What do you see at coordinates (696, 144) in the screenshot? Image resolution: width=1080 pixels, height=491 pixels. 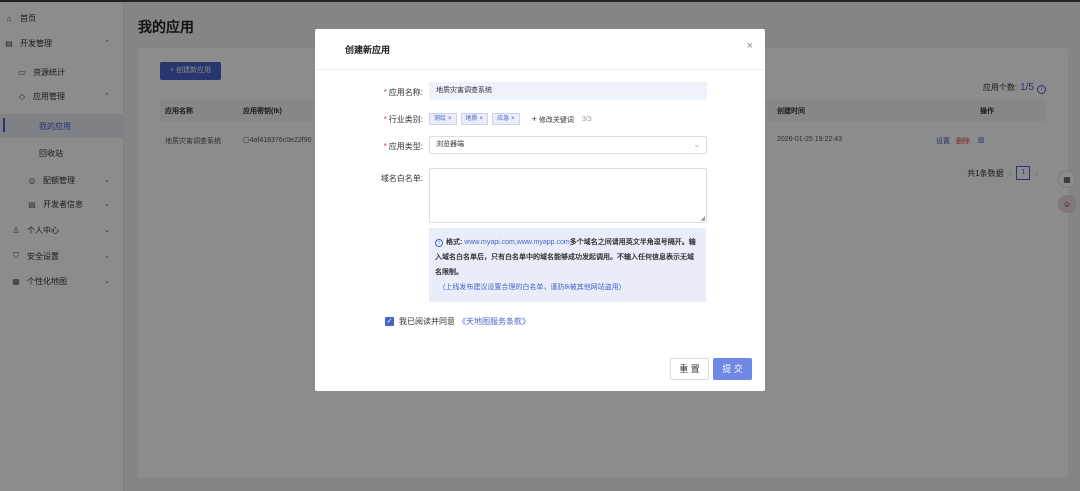 I see `chevron-down-icon: ⌄` at bounding box center [696, 144].